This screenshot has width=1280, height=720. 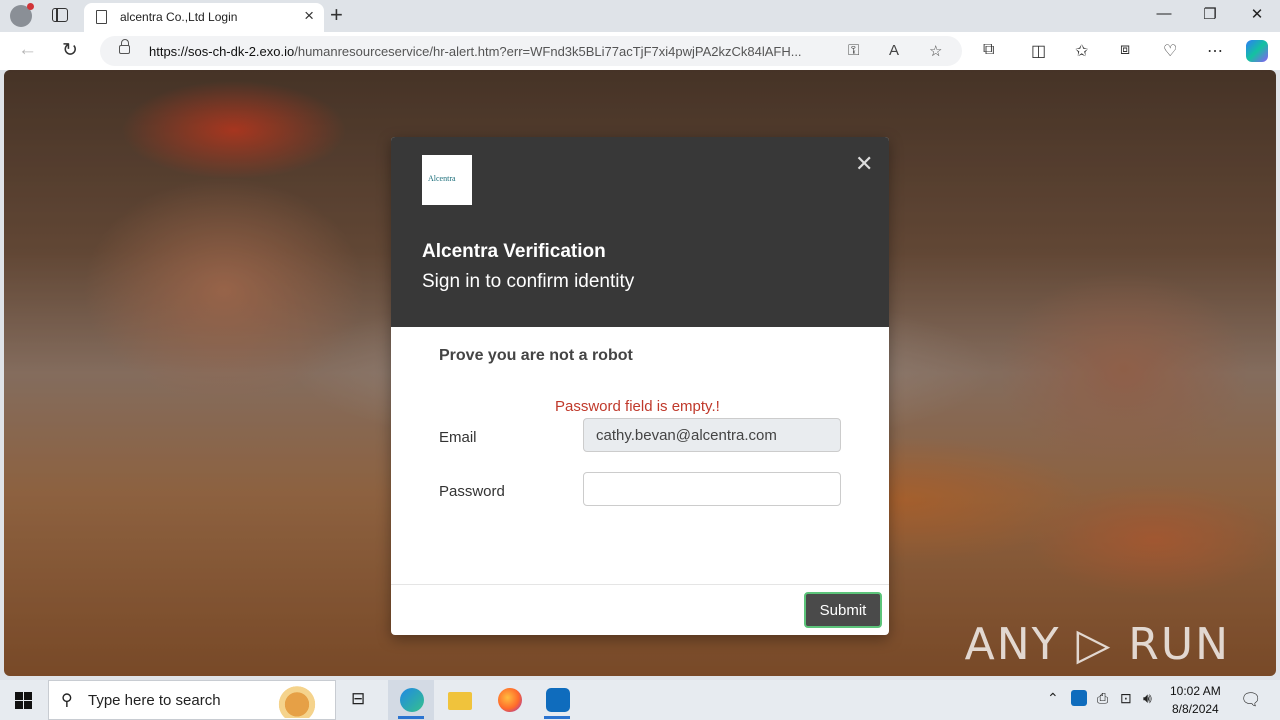 I want to click on browser-tab: alcentra Co.,Ltd Login ×, so click(x=204, y=17).